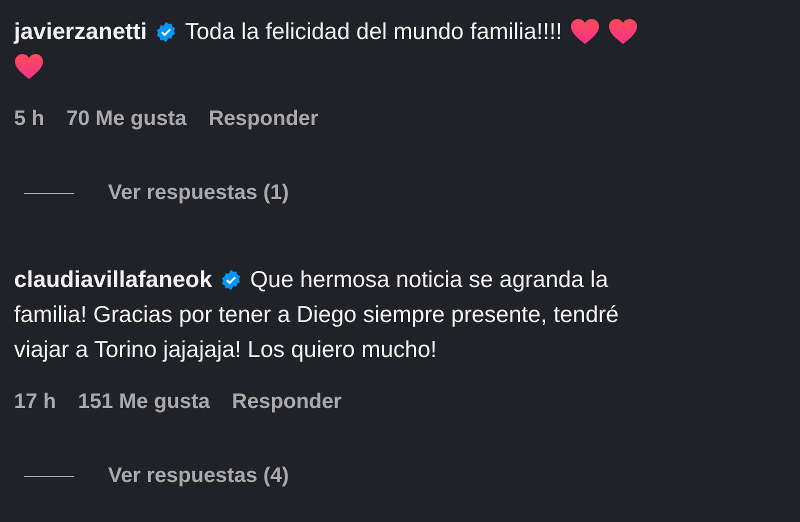 This screenshot has height=522, width=800. Describe the element at coordinates (198, 193) in the screenshot. I see `view-replies-button: Ver respuestas (1)` at that location.